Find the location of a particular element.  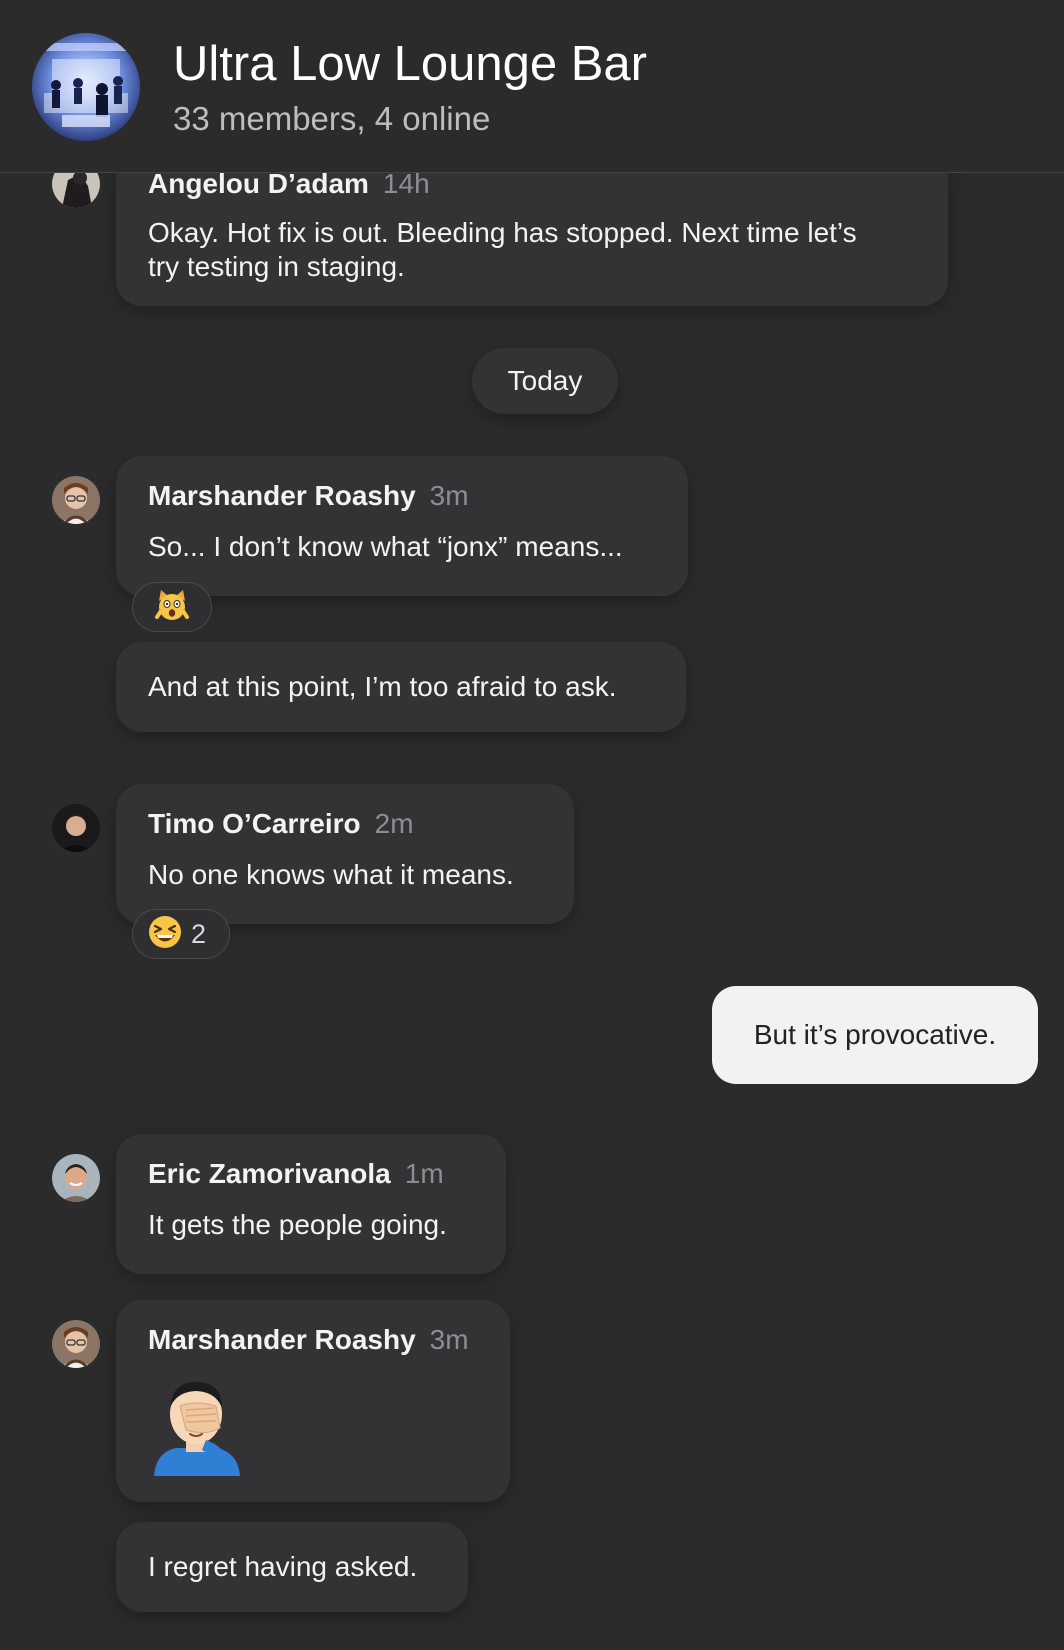

reaction-chip is located at coordinates (172, 607).